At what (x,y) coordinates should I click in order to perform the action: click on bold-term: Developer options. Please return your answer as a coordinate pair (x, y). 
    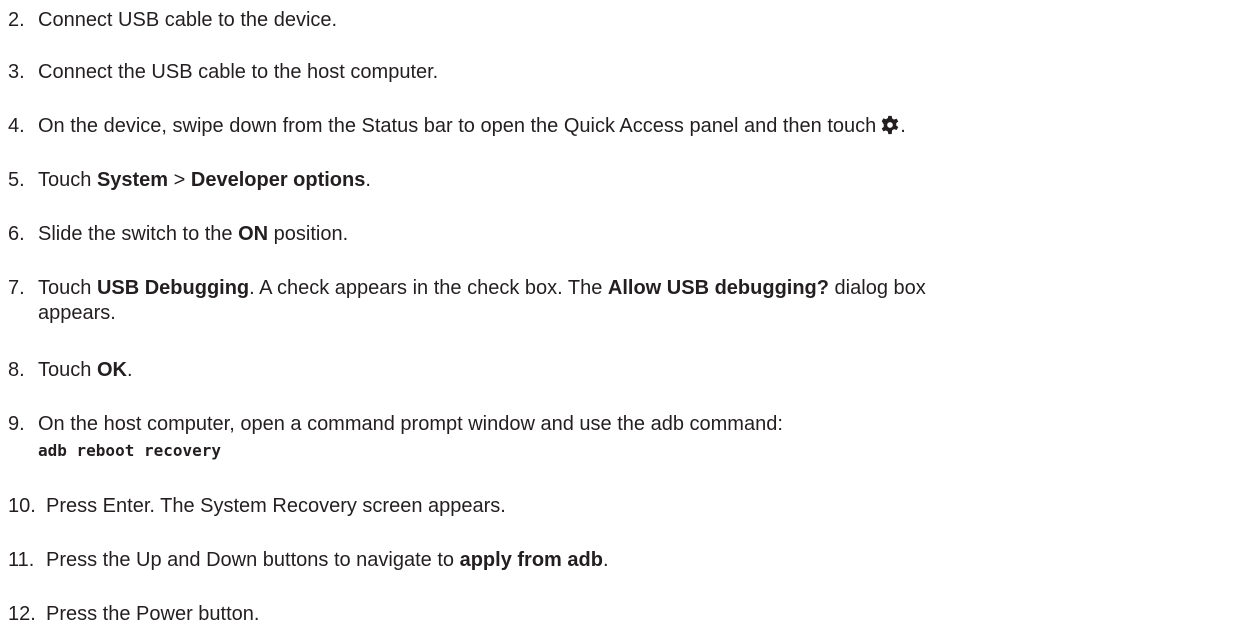
    Looking at the image, I should click on (278, 180).